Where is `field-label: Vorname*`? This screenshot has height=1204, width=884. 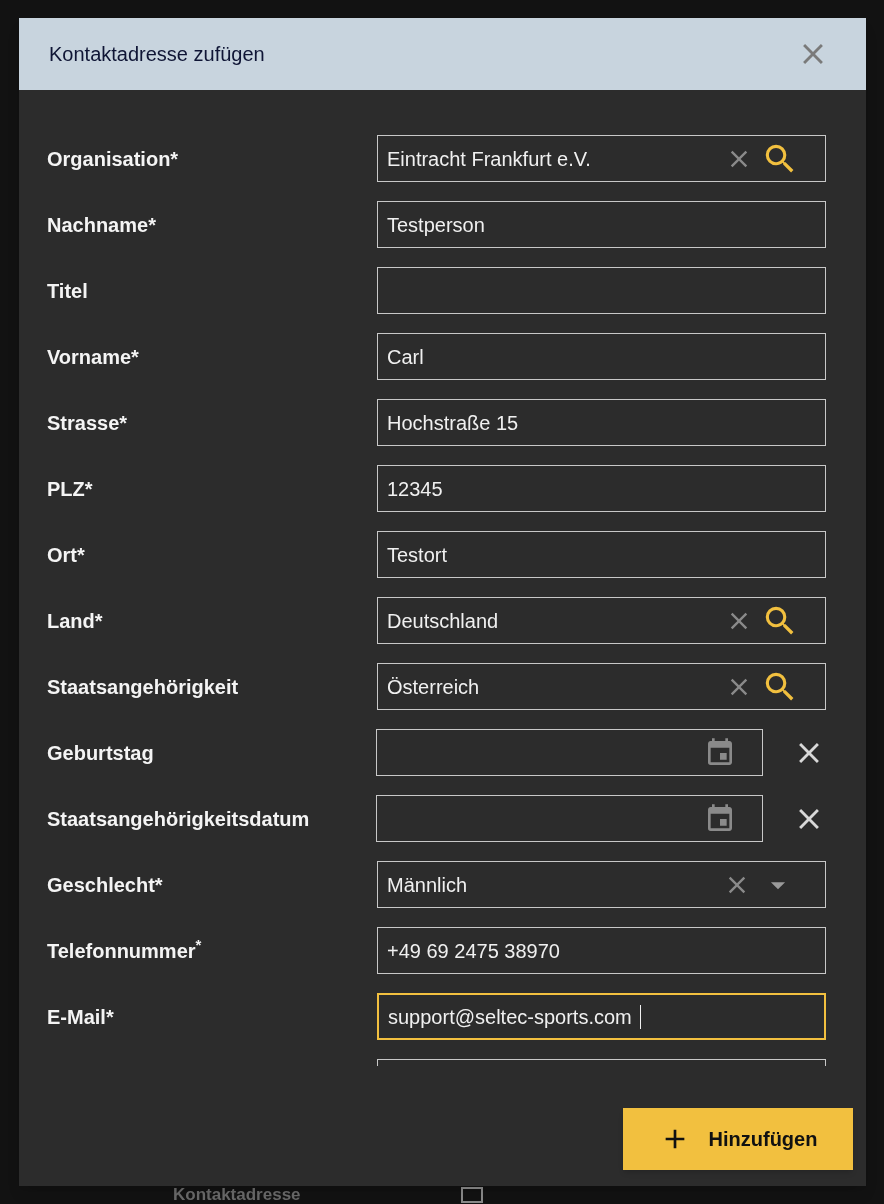 field-label: Vorname* is located at coordinates (93, 357).